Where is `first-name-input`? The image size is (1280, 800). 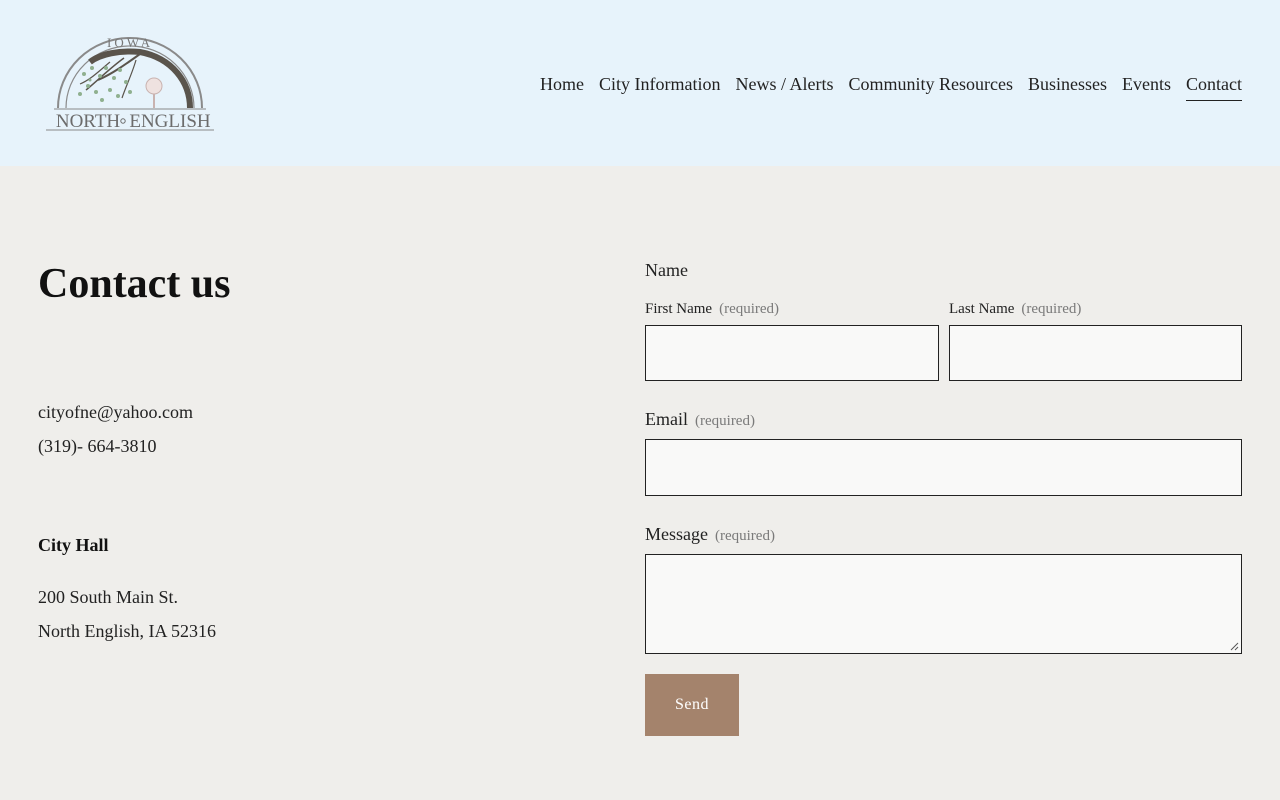 first-name-input is located at coordinates (792, 353).